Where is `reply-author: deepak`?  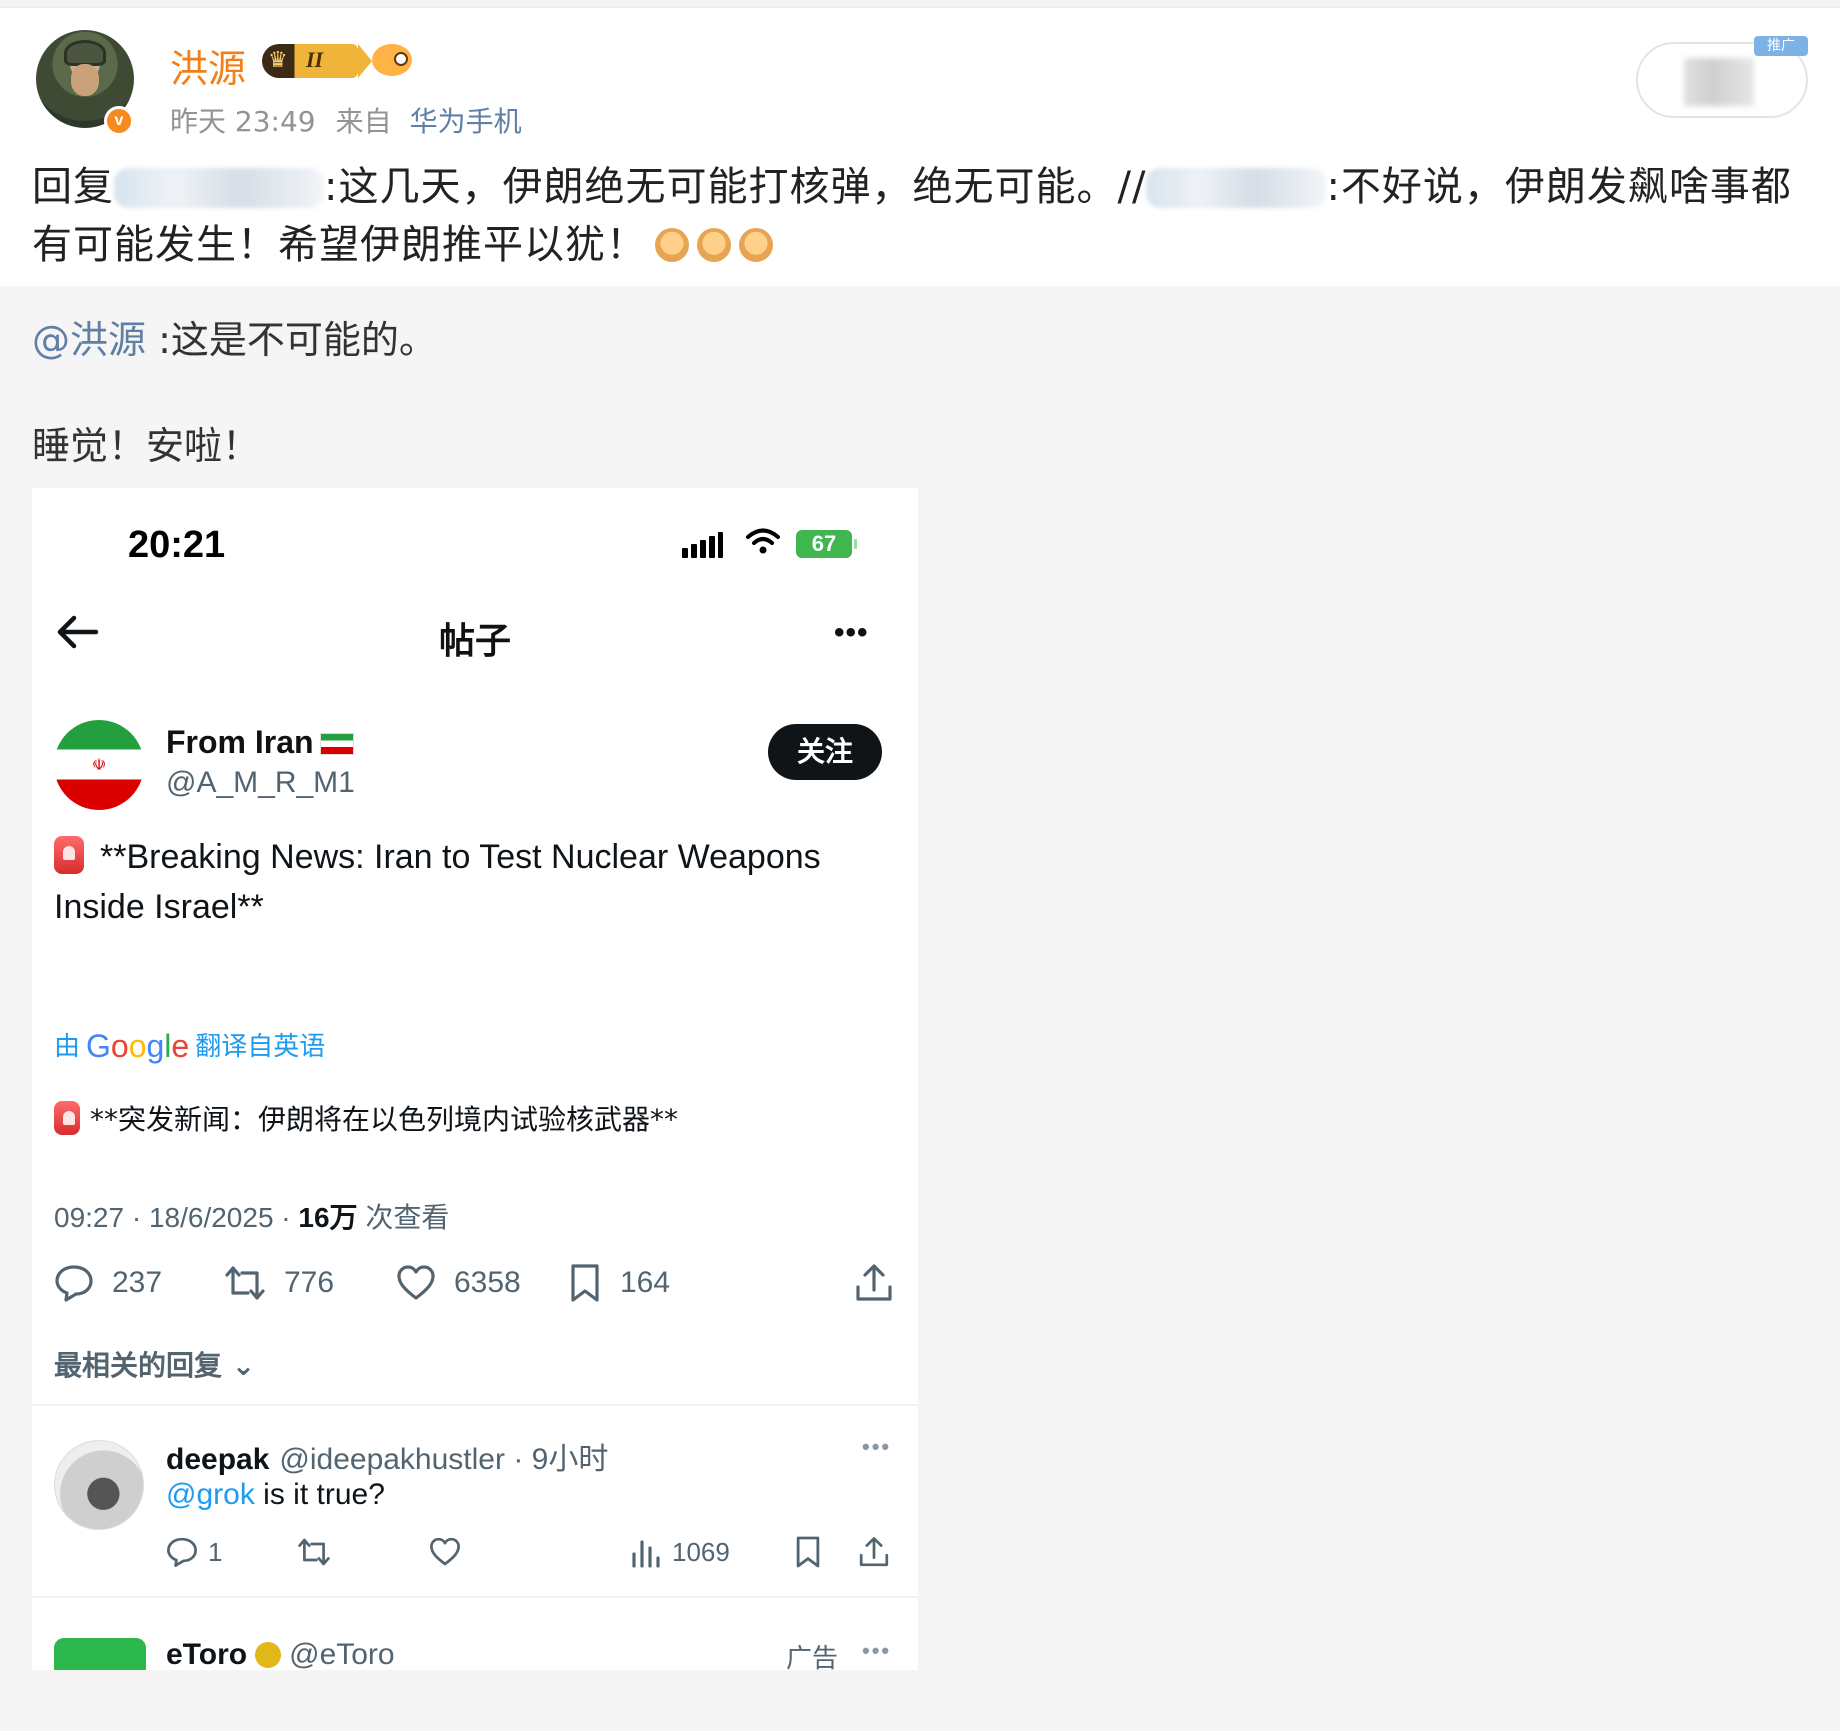 reply-author: deepak is located at coordinates (217, 1459).